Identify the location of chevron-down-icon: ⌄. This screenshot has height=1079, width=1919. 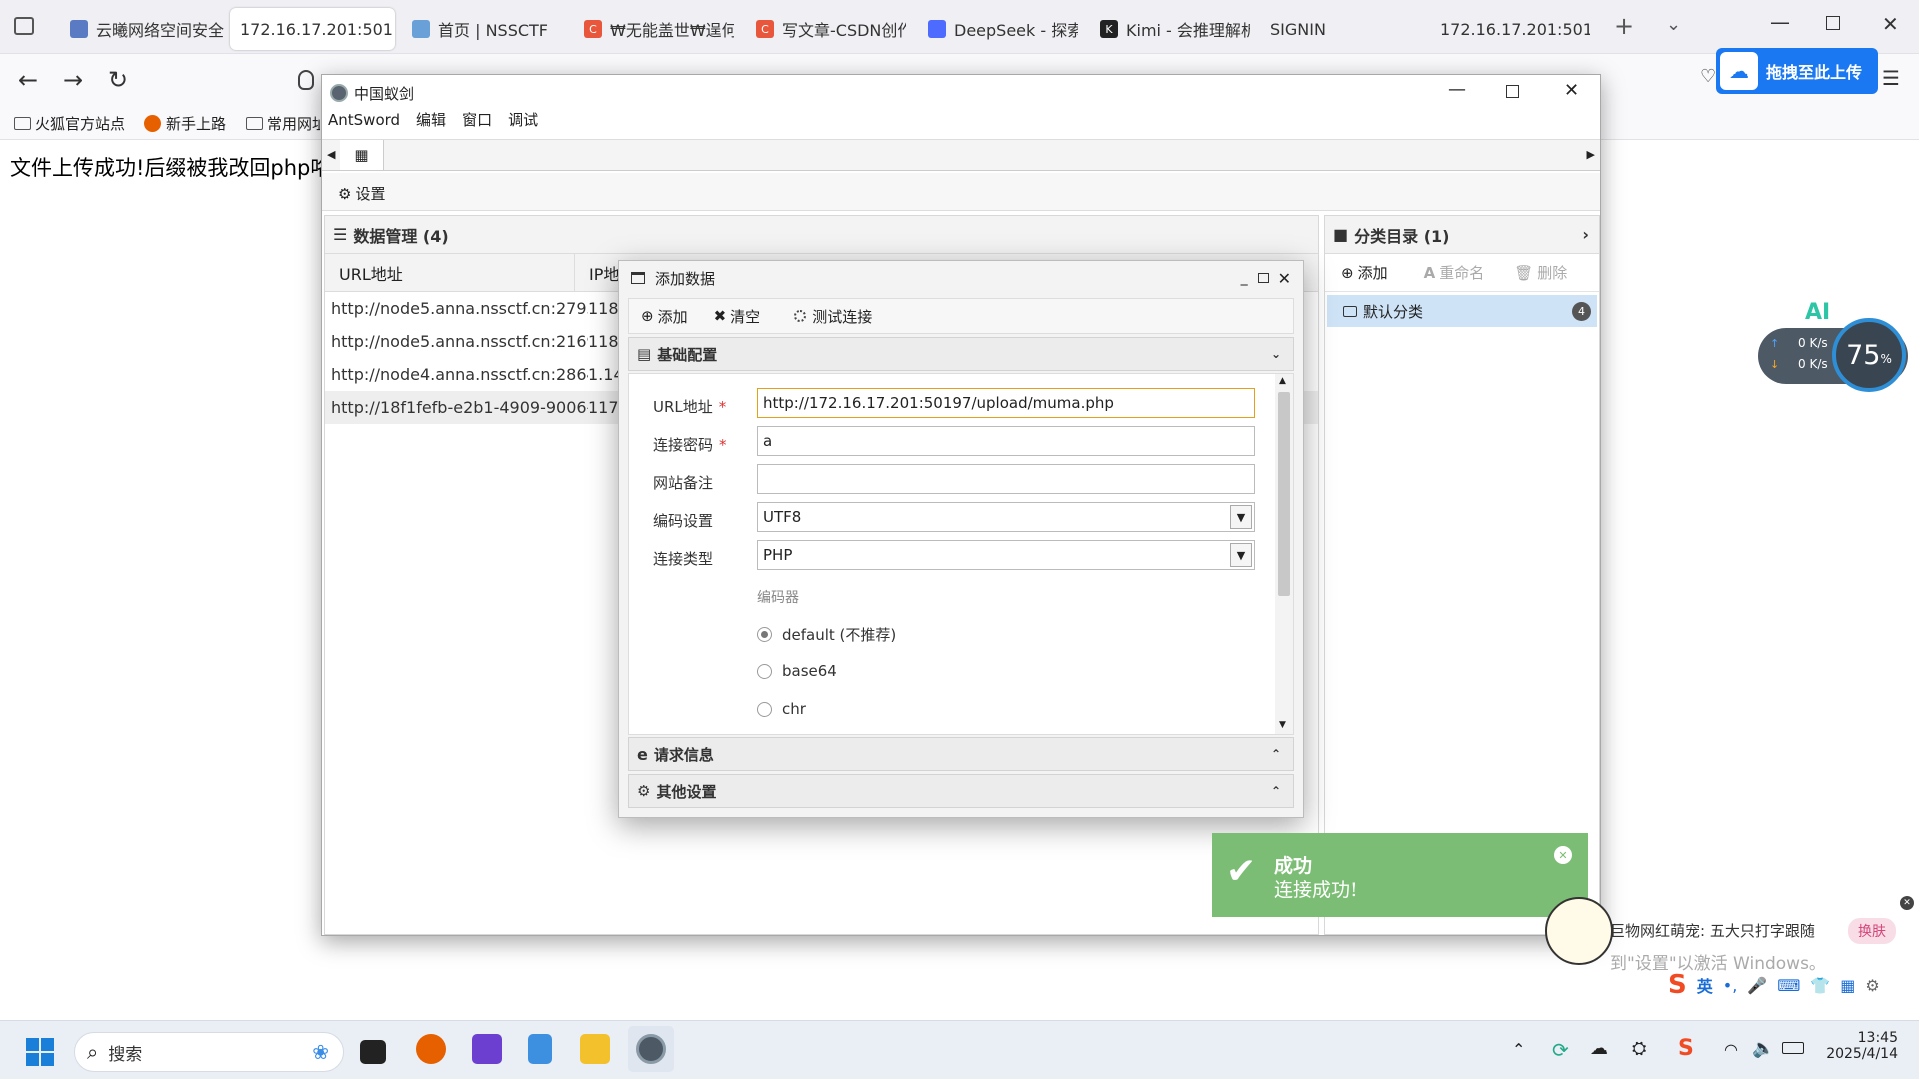
(1276, 354).